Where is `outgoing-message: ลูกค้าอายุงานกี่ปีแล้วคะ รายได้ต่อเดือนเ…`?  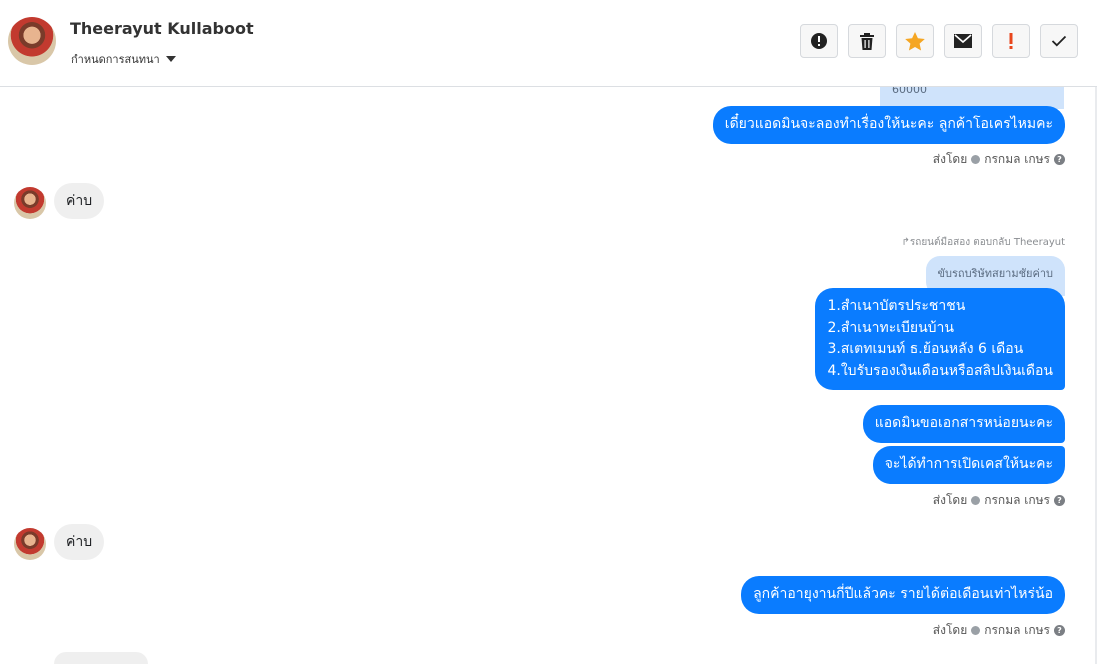 outgoing-message: ลูกค้าอายุงานกี่ปีแล้วคะ รายได้ต่อเดือนเ… is located at coordinates (903, 595).